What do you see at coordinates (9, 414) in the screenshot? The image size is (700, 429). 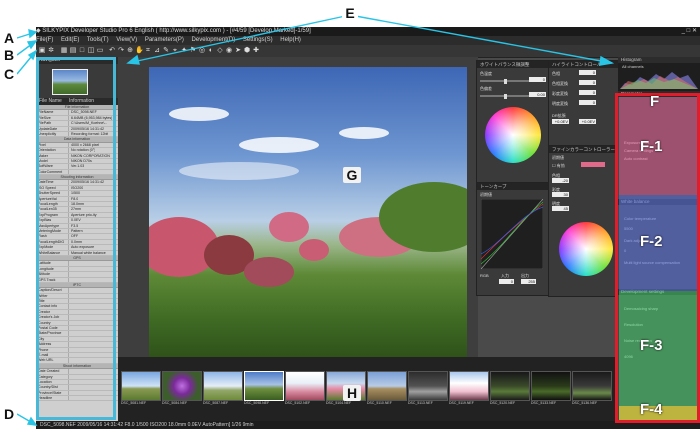 I see `callout-d: D` at bounding box center [9, 414].